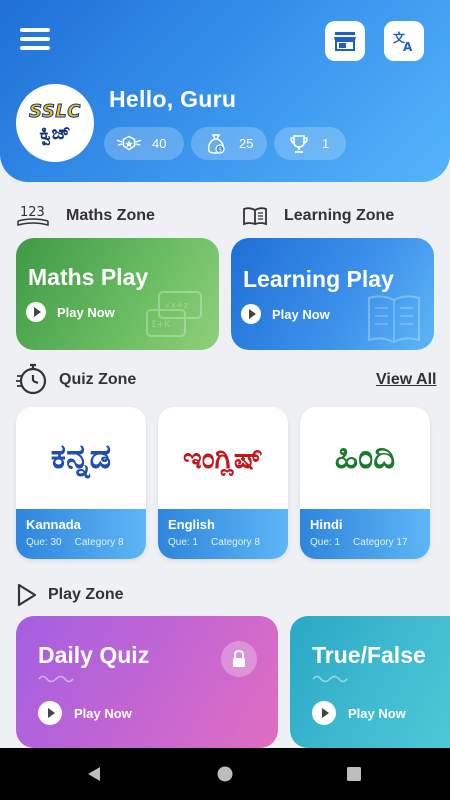 The height and width of the screenshot is (800, 450). Describe the element at coordinates (408, 46) in the screenshot. I see `svg-text: A` at that location.